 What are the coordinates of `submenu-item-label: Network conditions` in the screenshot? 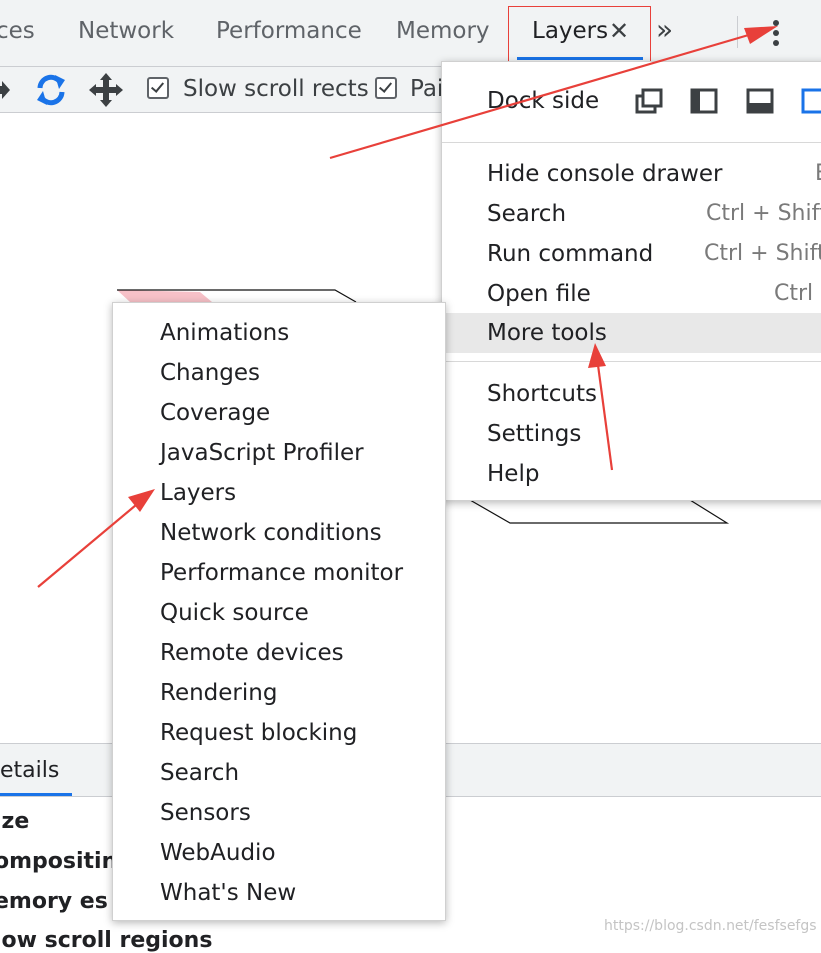 It's located at (271, 533).